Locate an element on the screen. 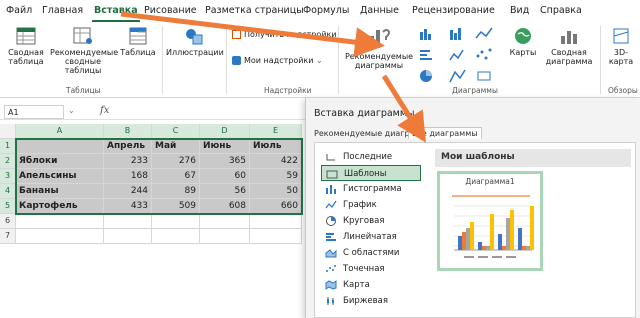  ribbon-separator is located at coordinates (338, 60).